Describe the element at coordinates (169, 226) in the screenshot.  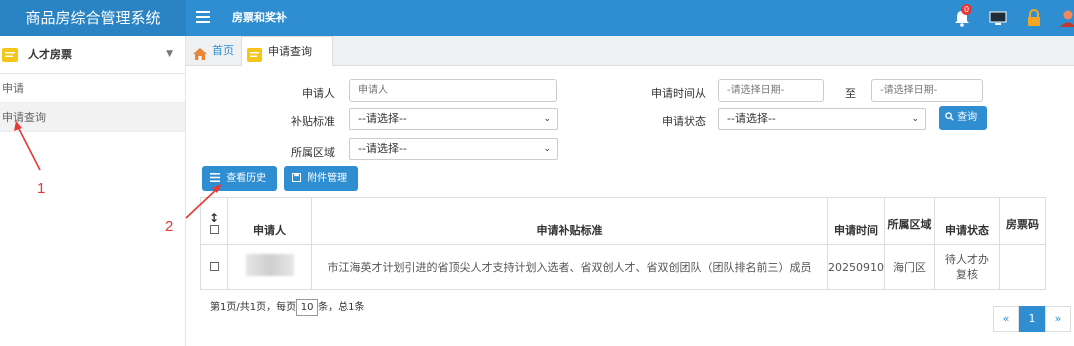
I see `annotation-marker-2: 2` at that location.